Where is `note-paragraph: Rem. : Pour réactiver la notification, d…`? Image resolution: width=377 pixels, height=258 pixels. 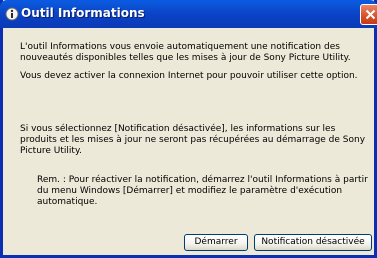 note-paragraph: Rem. : Pour réactiver la notification, d… is located at coordinates (202, 191).